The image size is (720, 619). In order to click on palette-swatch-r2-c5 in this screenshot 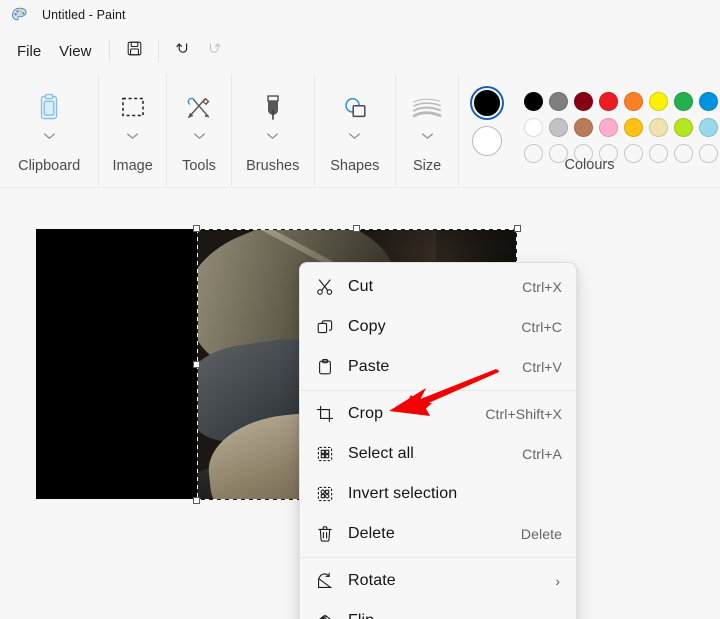, I will do `click(633, 127)`.